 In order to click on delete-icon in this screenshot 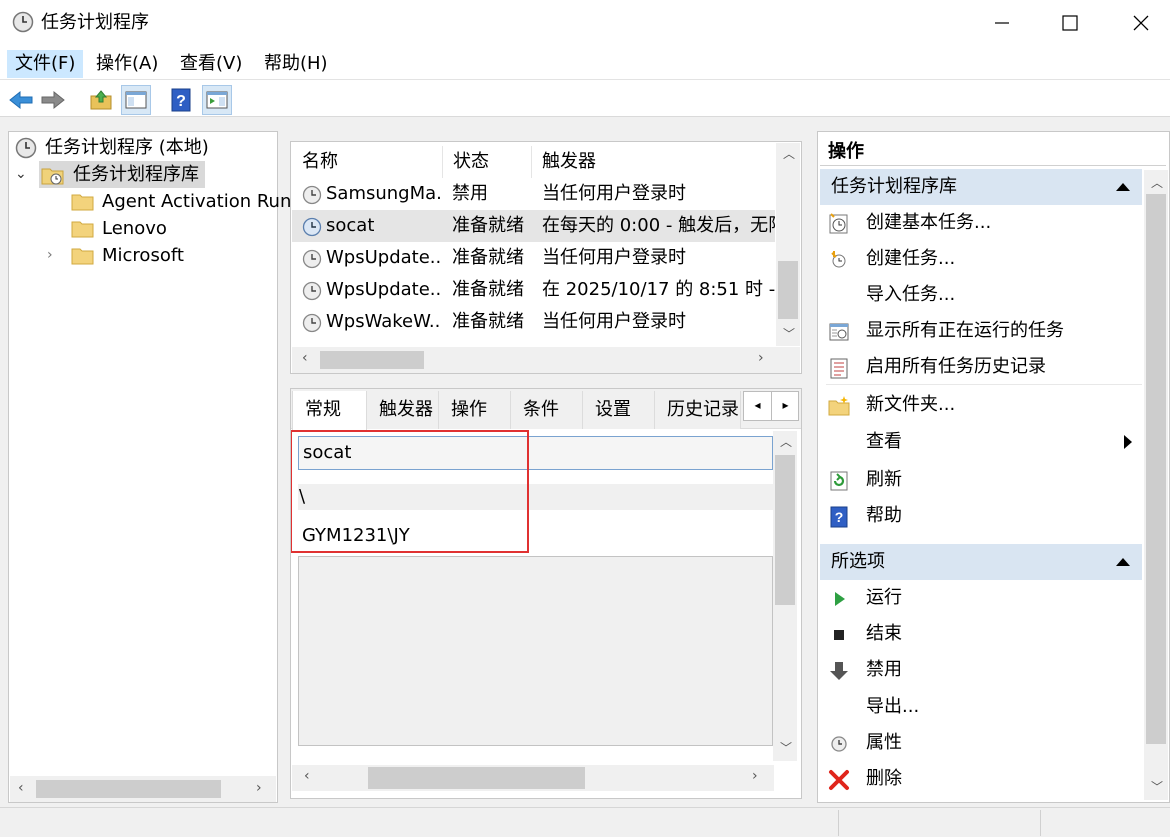, I will do `click(839, 780)`.